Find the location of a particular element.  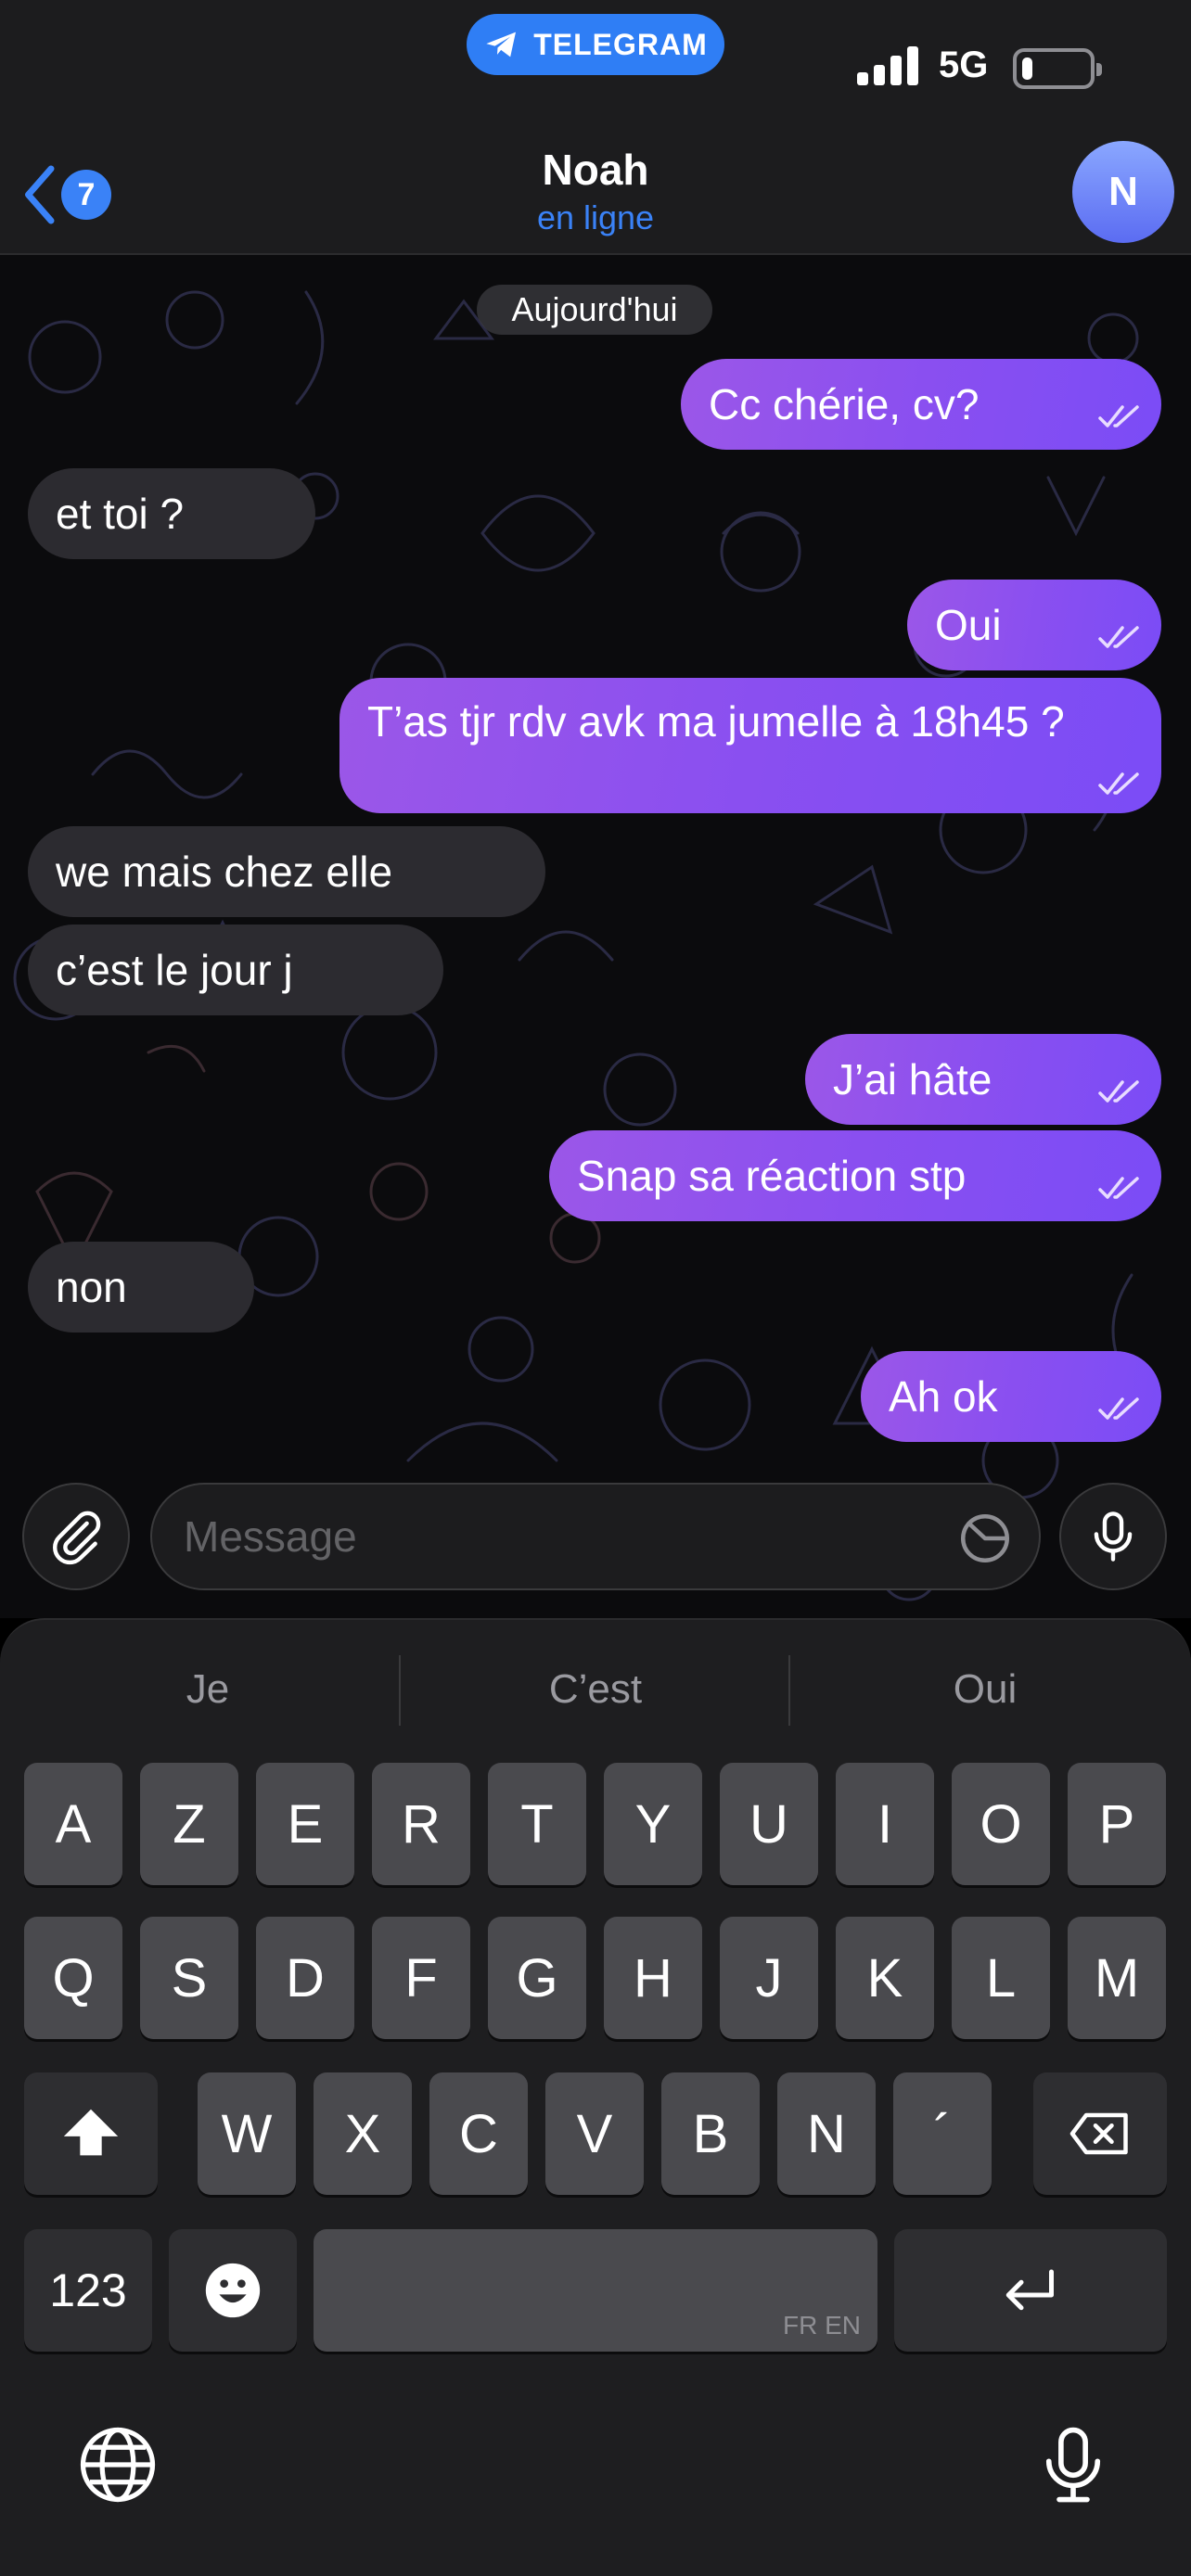

backspace-icon is located at coordinates (1099, 2133).